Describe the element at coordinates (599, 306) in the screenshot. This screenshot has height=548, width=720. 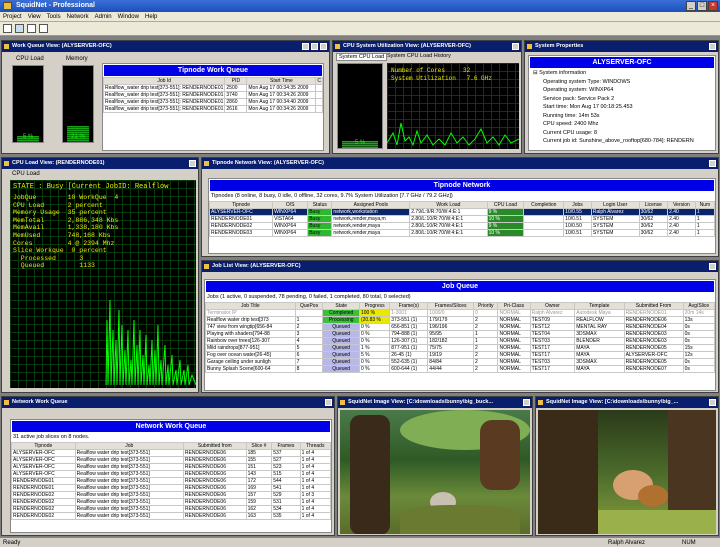
I see `column-header: Template` at that location.